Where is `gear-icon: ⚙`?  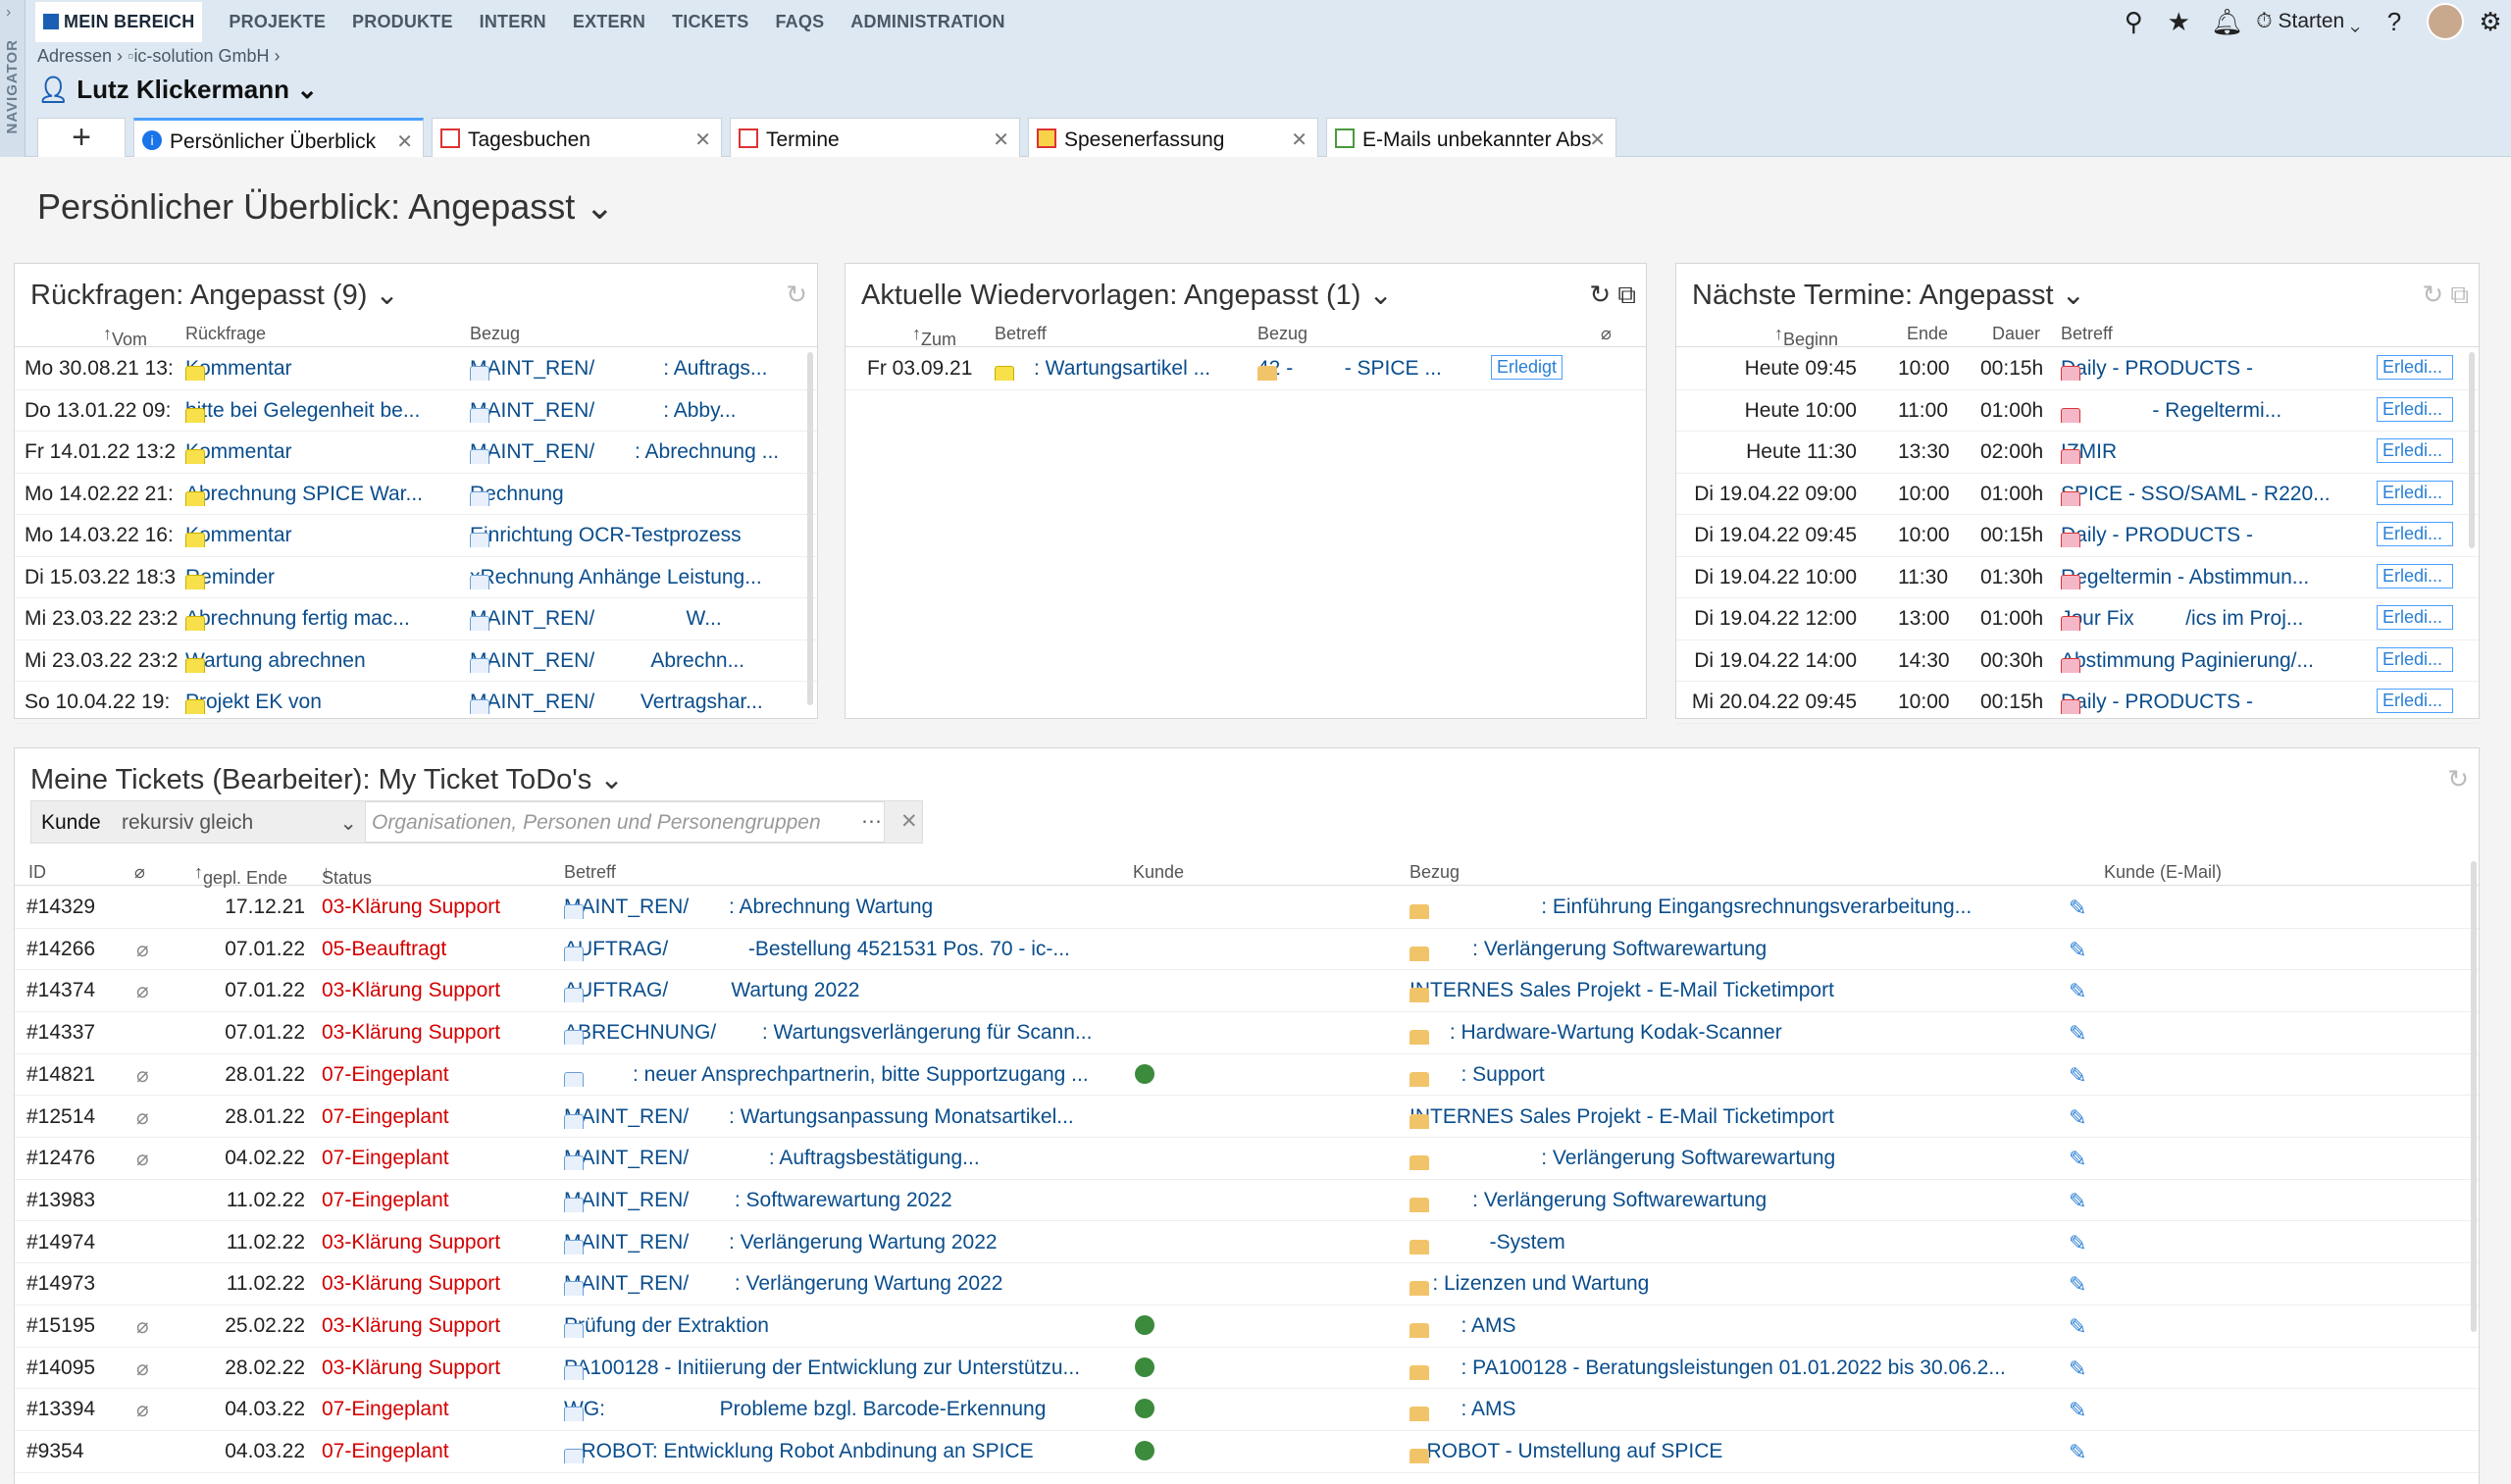 gear-icon: ⚙ is located at coordinates (2490, 22).